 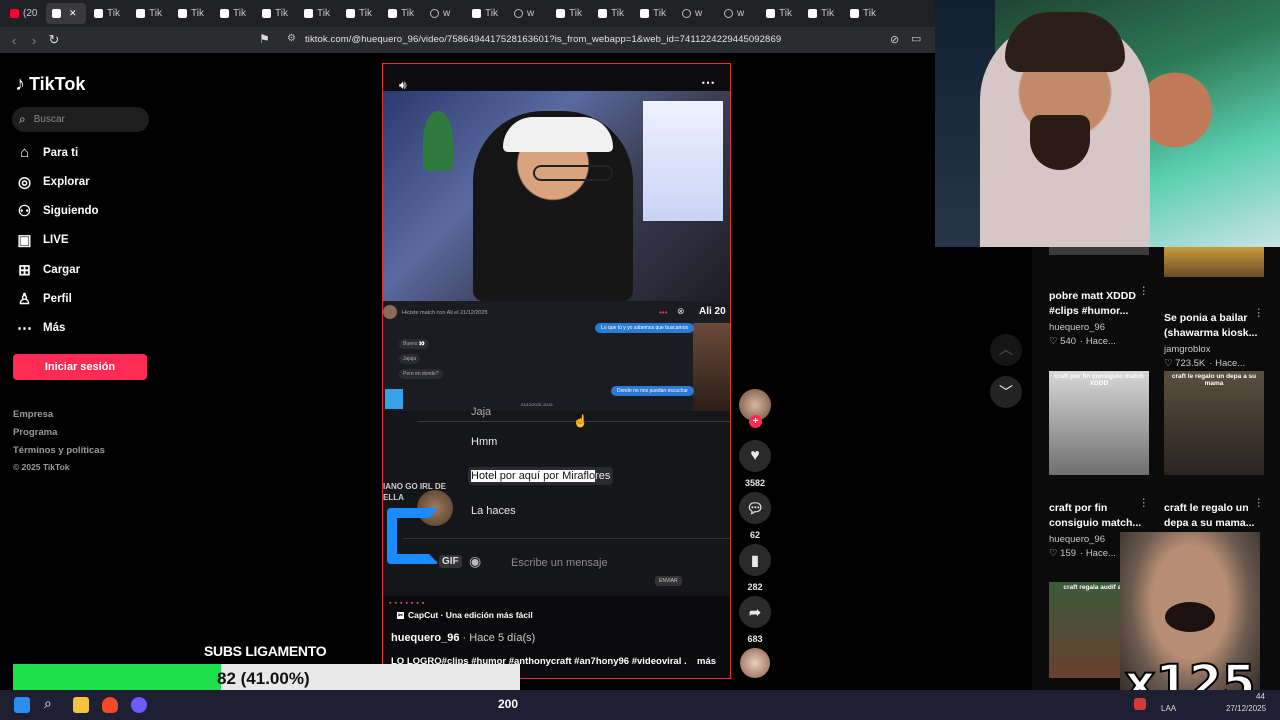 What do you see at coordinates (894, 39) in the screenshot?
I see `no-track-icon: ⊘` at bounding box center [894, 39].